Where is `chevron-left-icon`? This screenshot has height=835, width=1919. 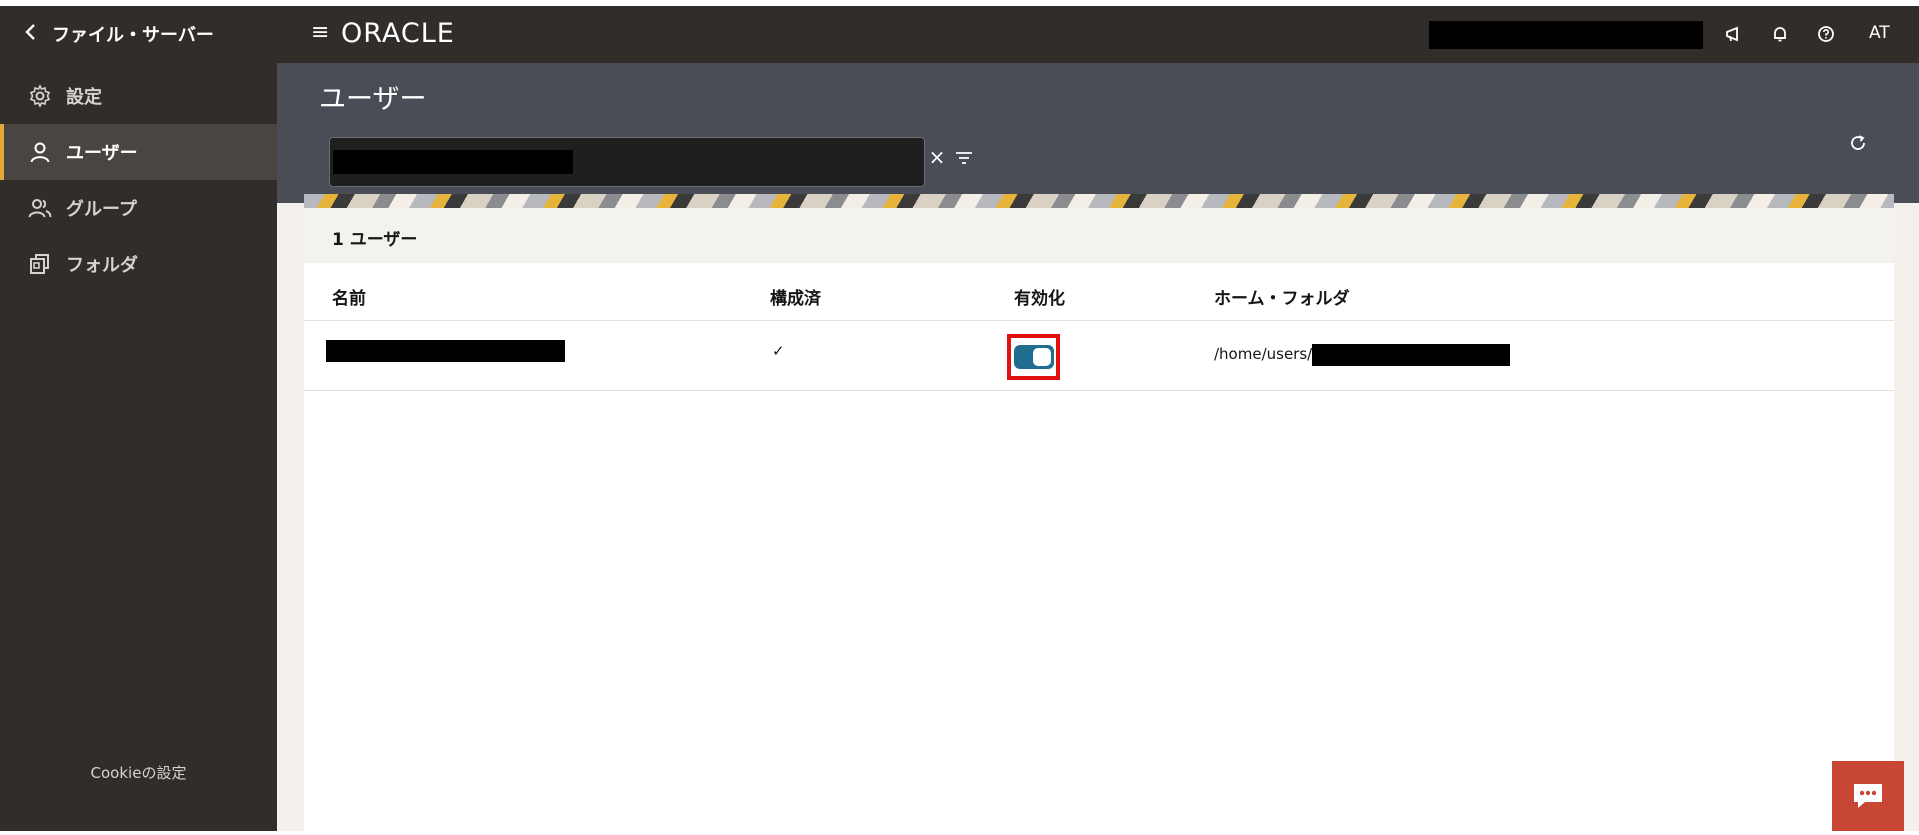
chevron-left-icon is located at coordinates (31, 34).